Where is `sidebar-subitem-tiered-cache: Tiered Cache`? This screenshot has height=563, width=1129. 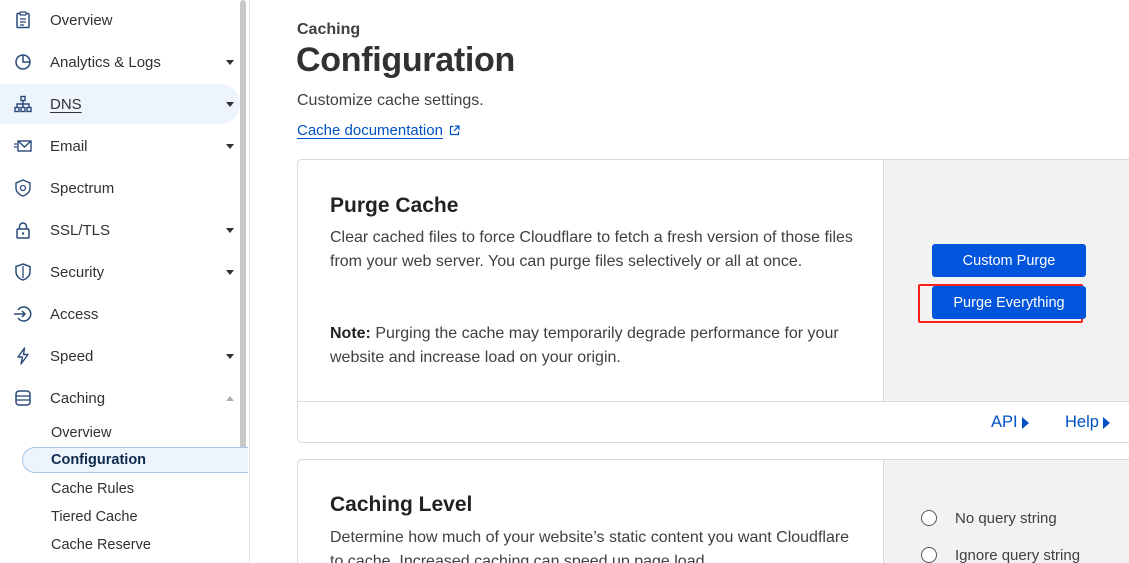 sidebar-subitem-tiered-cache: Tiered Cache is located at coordinates (135, 517).